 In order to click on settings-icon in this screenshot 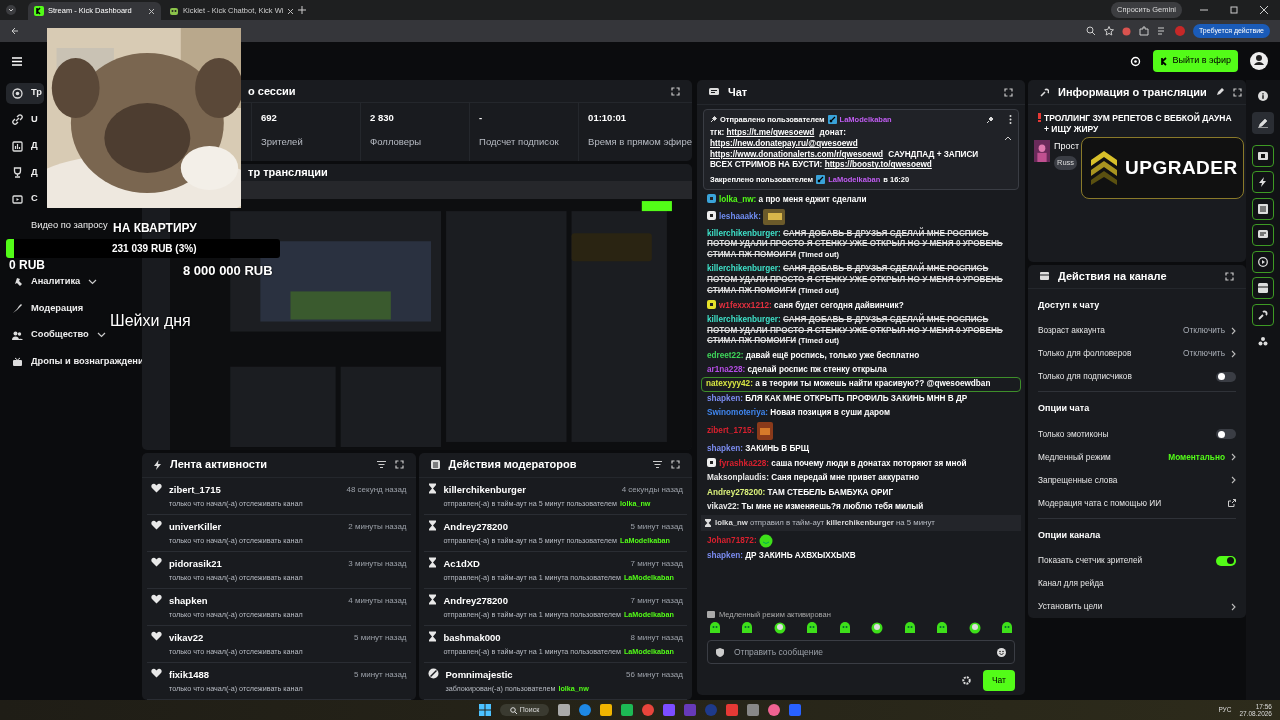, I will do `click(966, 681)`.